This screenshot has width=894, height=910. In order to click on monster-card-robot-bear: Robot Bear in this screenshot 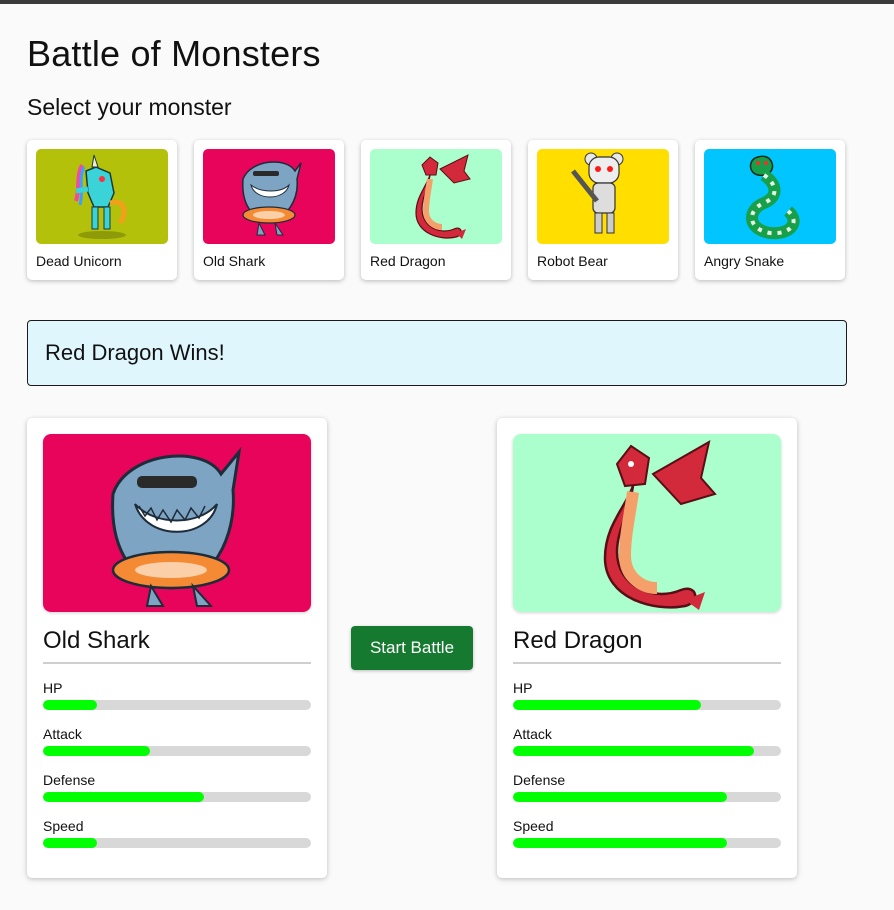, I will do `click(603, 210)`.